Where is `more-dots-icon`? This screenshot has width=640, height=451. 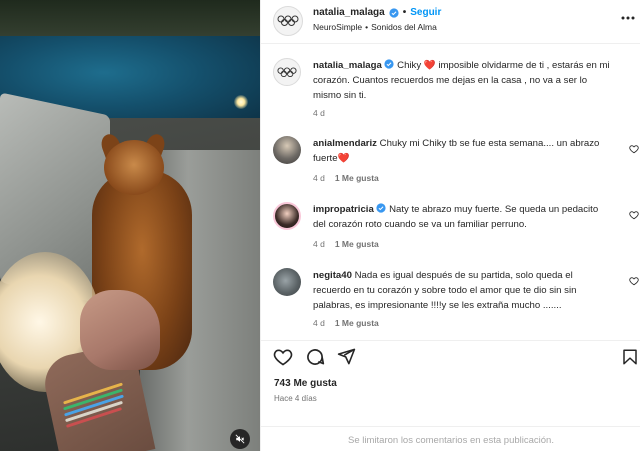 more-dots-icon is located at coordinates (628, 18).